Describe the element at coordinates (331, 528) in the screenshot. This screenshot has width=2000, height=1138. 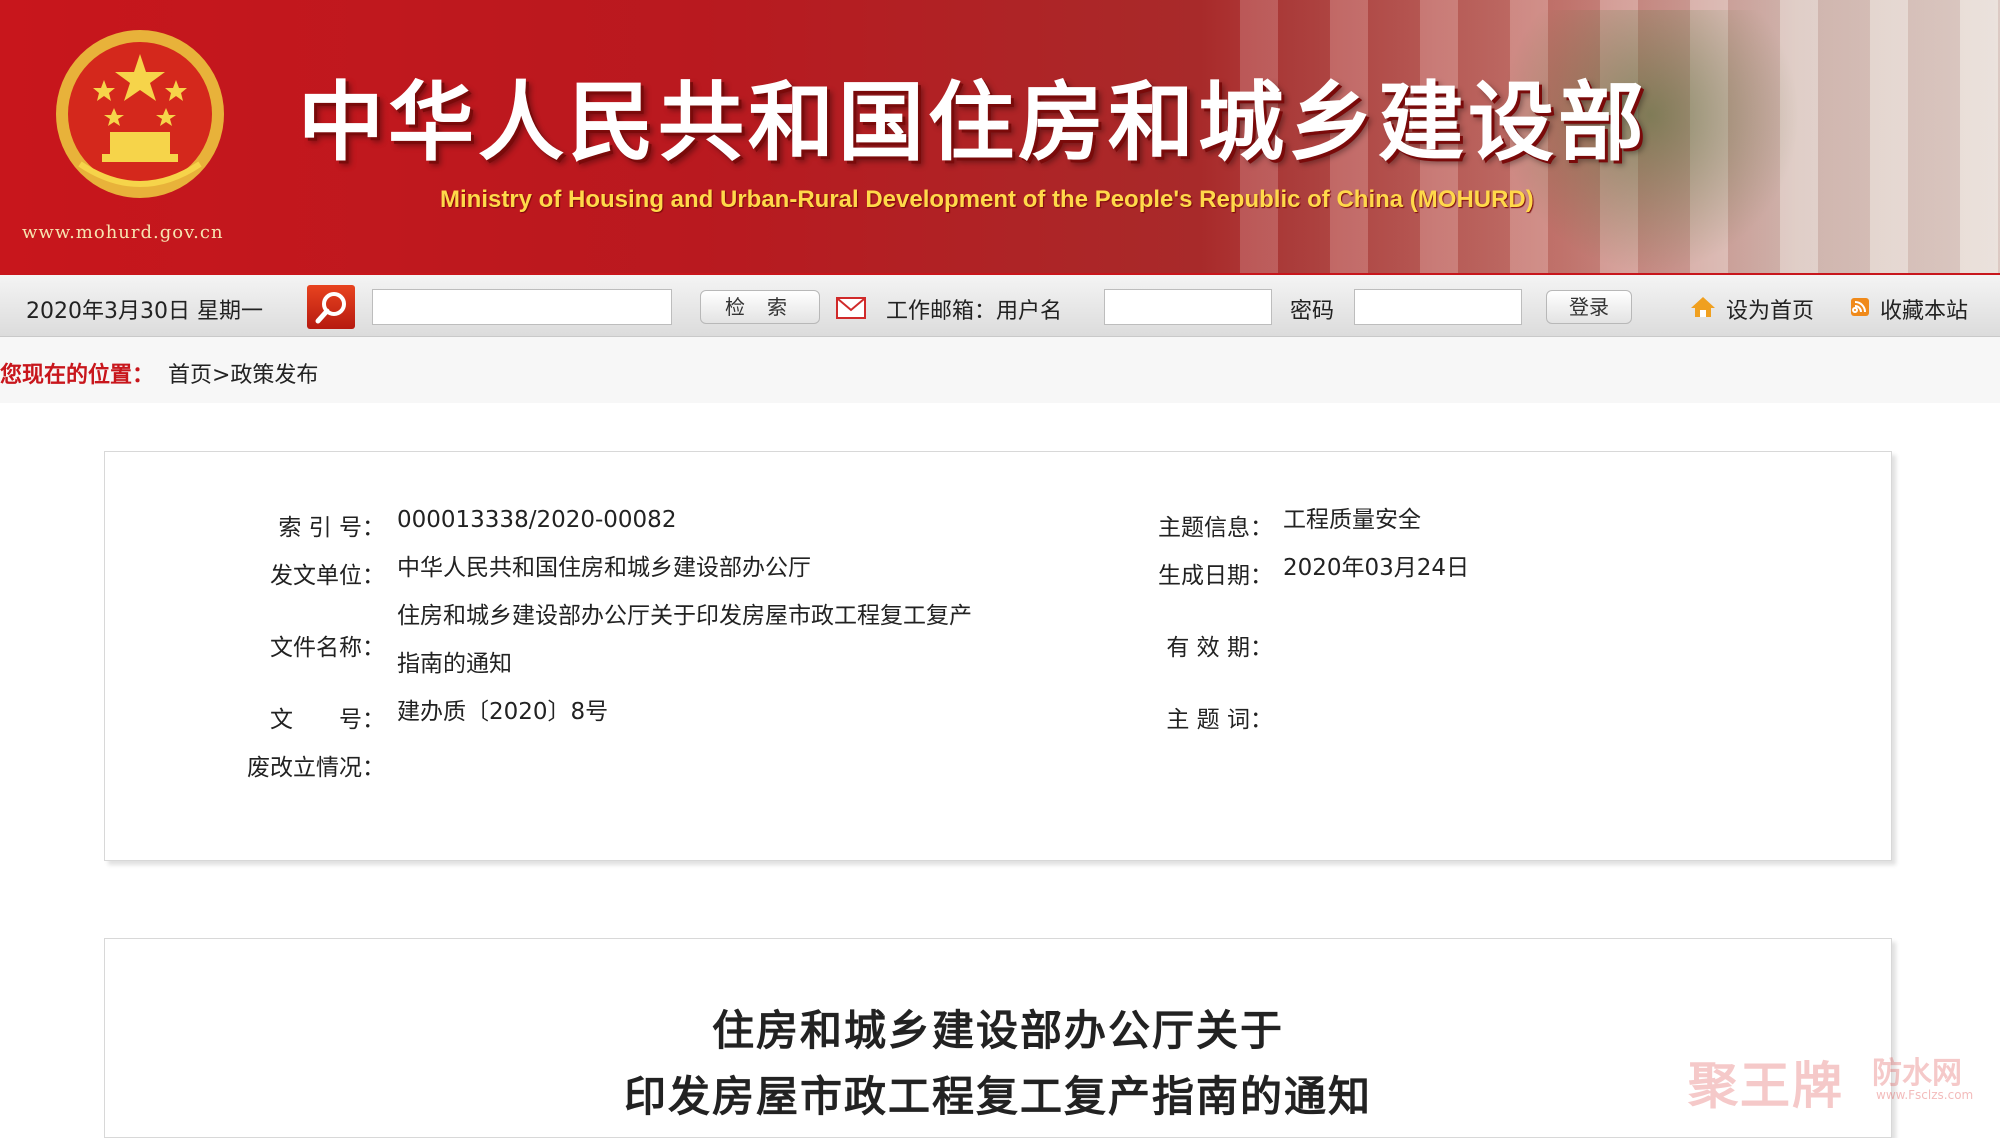
I see `index-number-label: 索 引 号：` at that location.